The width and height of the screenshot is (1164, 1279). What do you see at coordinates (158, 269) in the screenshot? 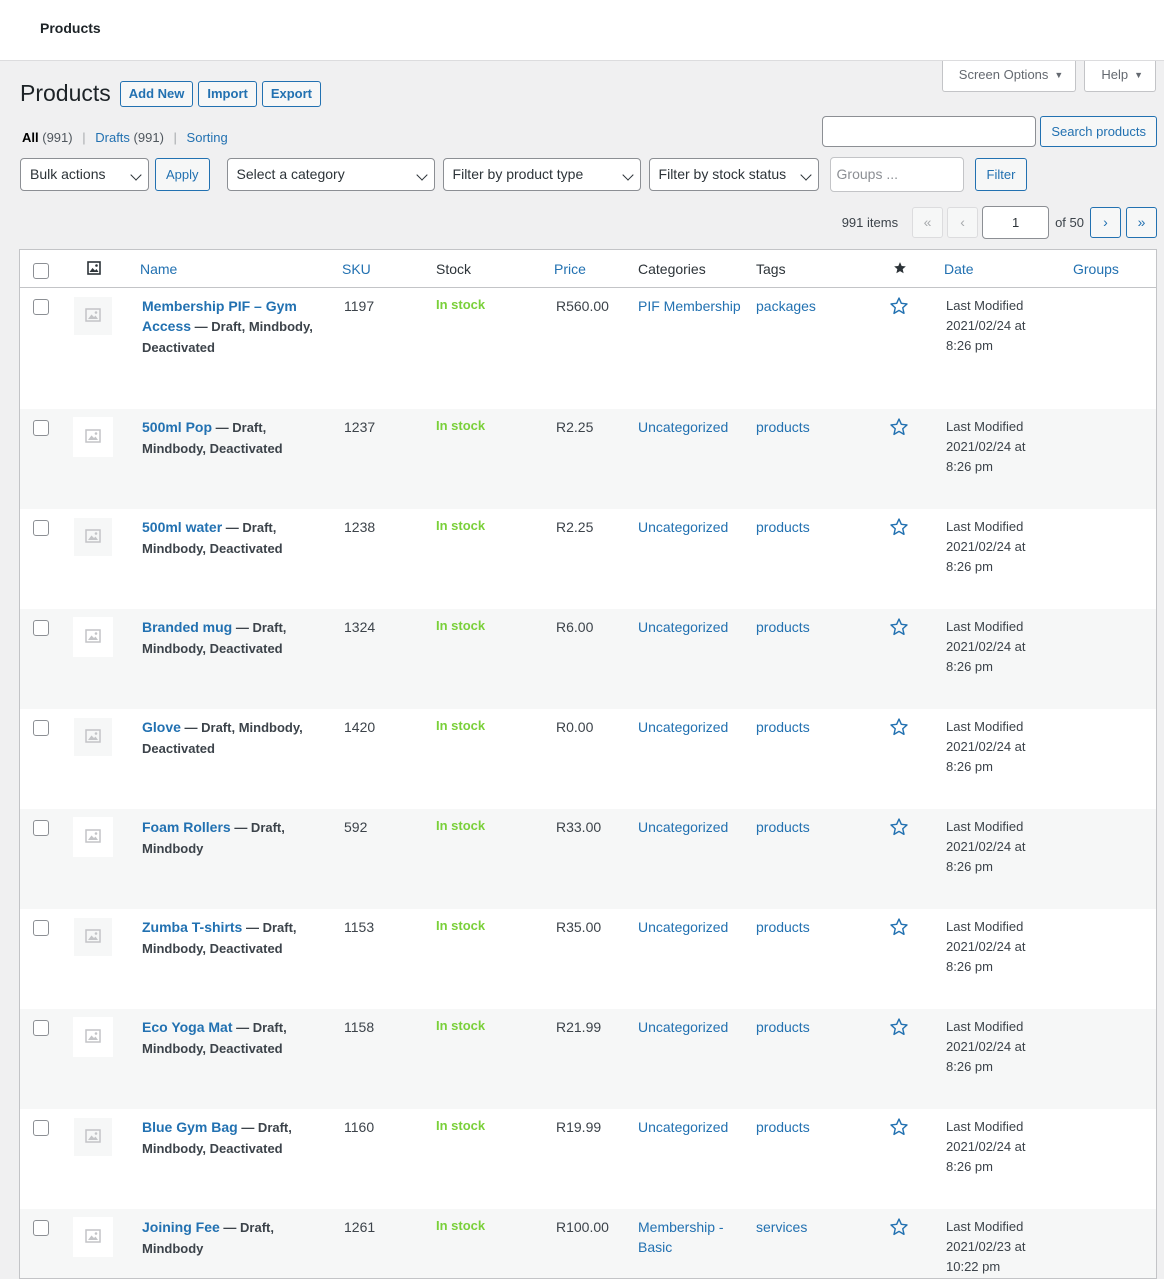
I see `column-name: Name` at bounding box center [158, 269].